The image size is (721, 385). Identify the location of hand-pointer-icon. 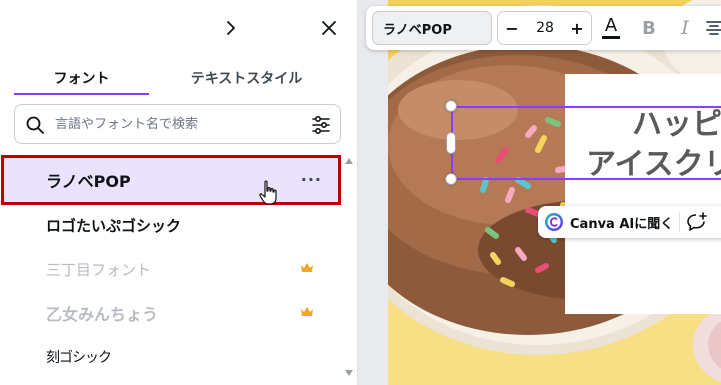
(268, 192).